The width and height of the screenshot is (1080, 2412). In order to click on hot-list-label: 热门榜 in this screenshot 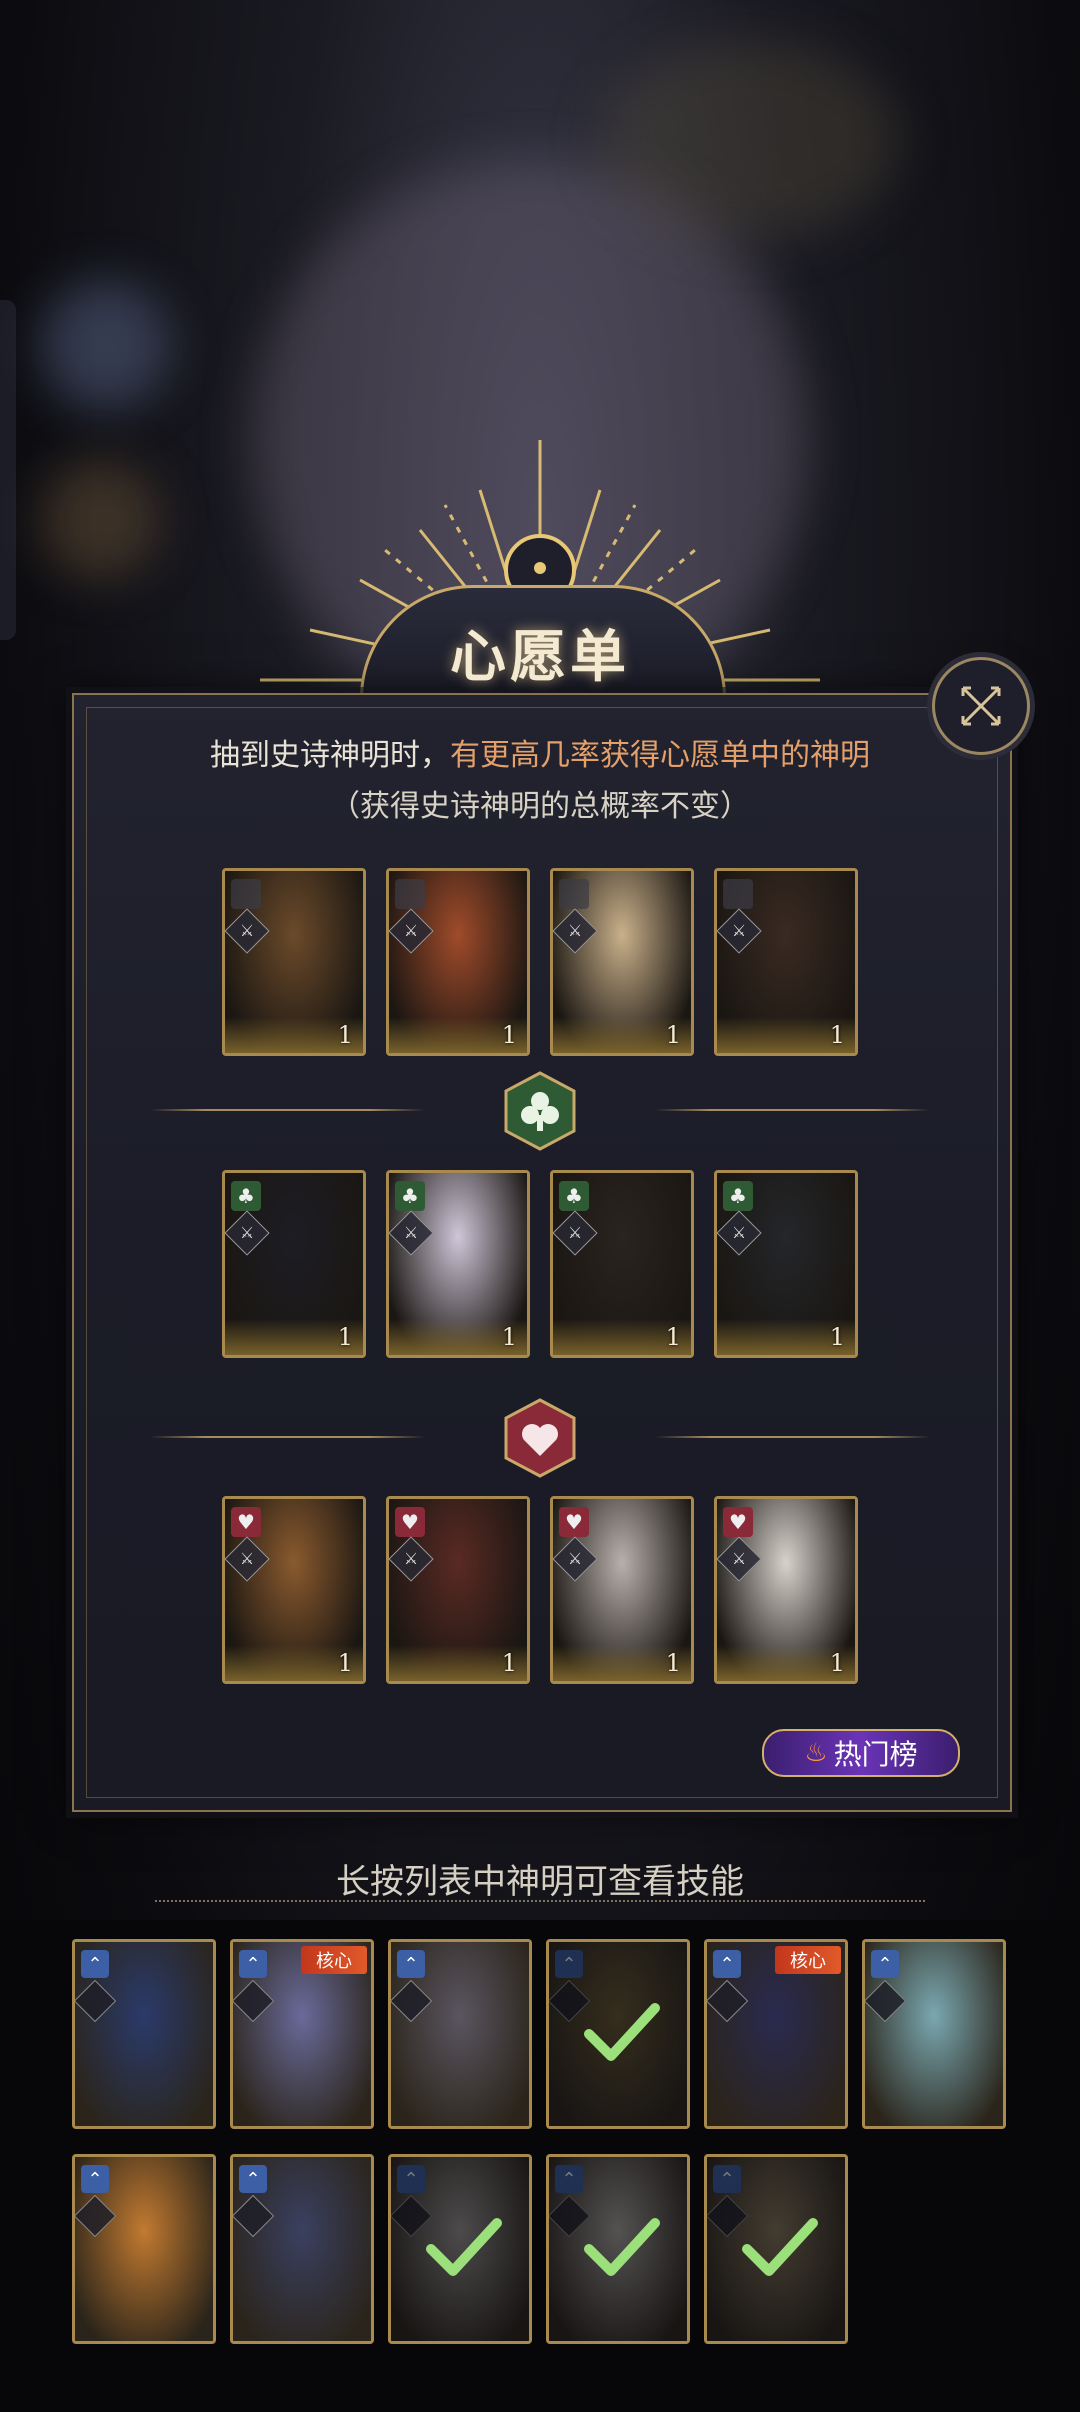, I will do `click(875, 1754)`.